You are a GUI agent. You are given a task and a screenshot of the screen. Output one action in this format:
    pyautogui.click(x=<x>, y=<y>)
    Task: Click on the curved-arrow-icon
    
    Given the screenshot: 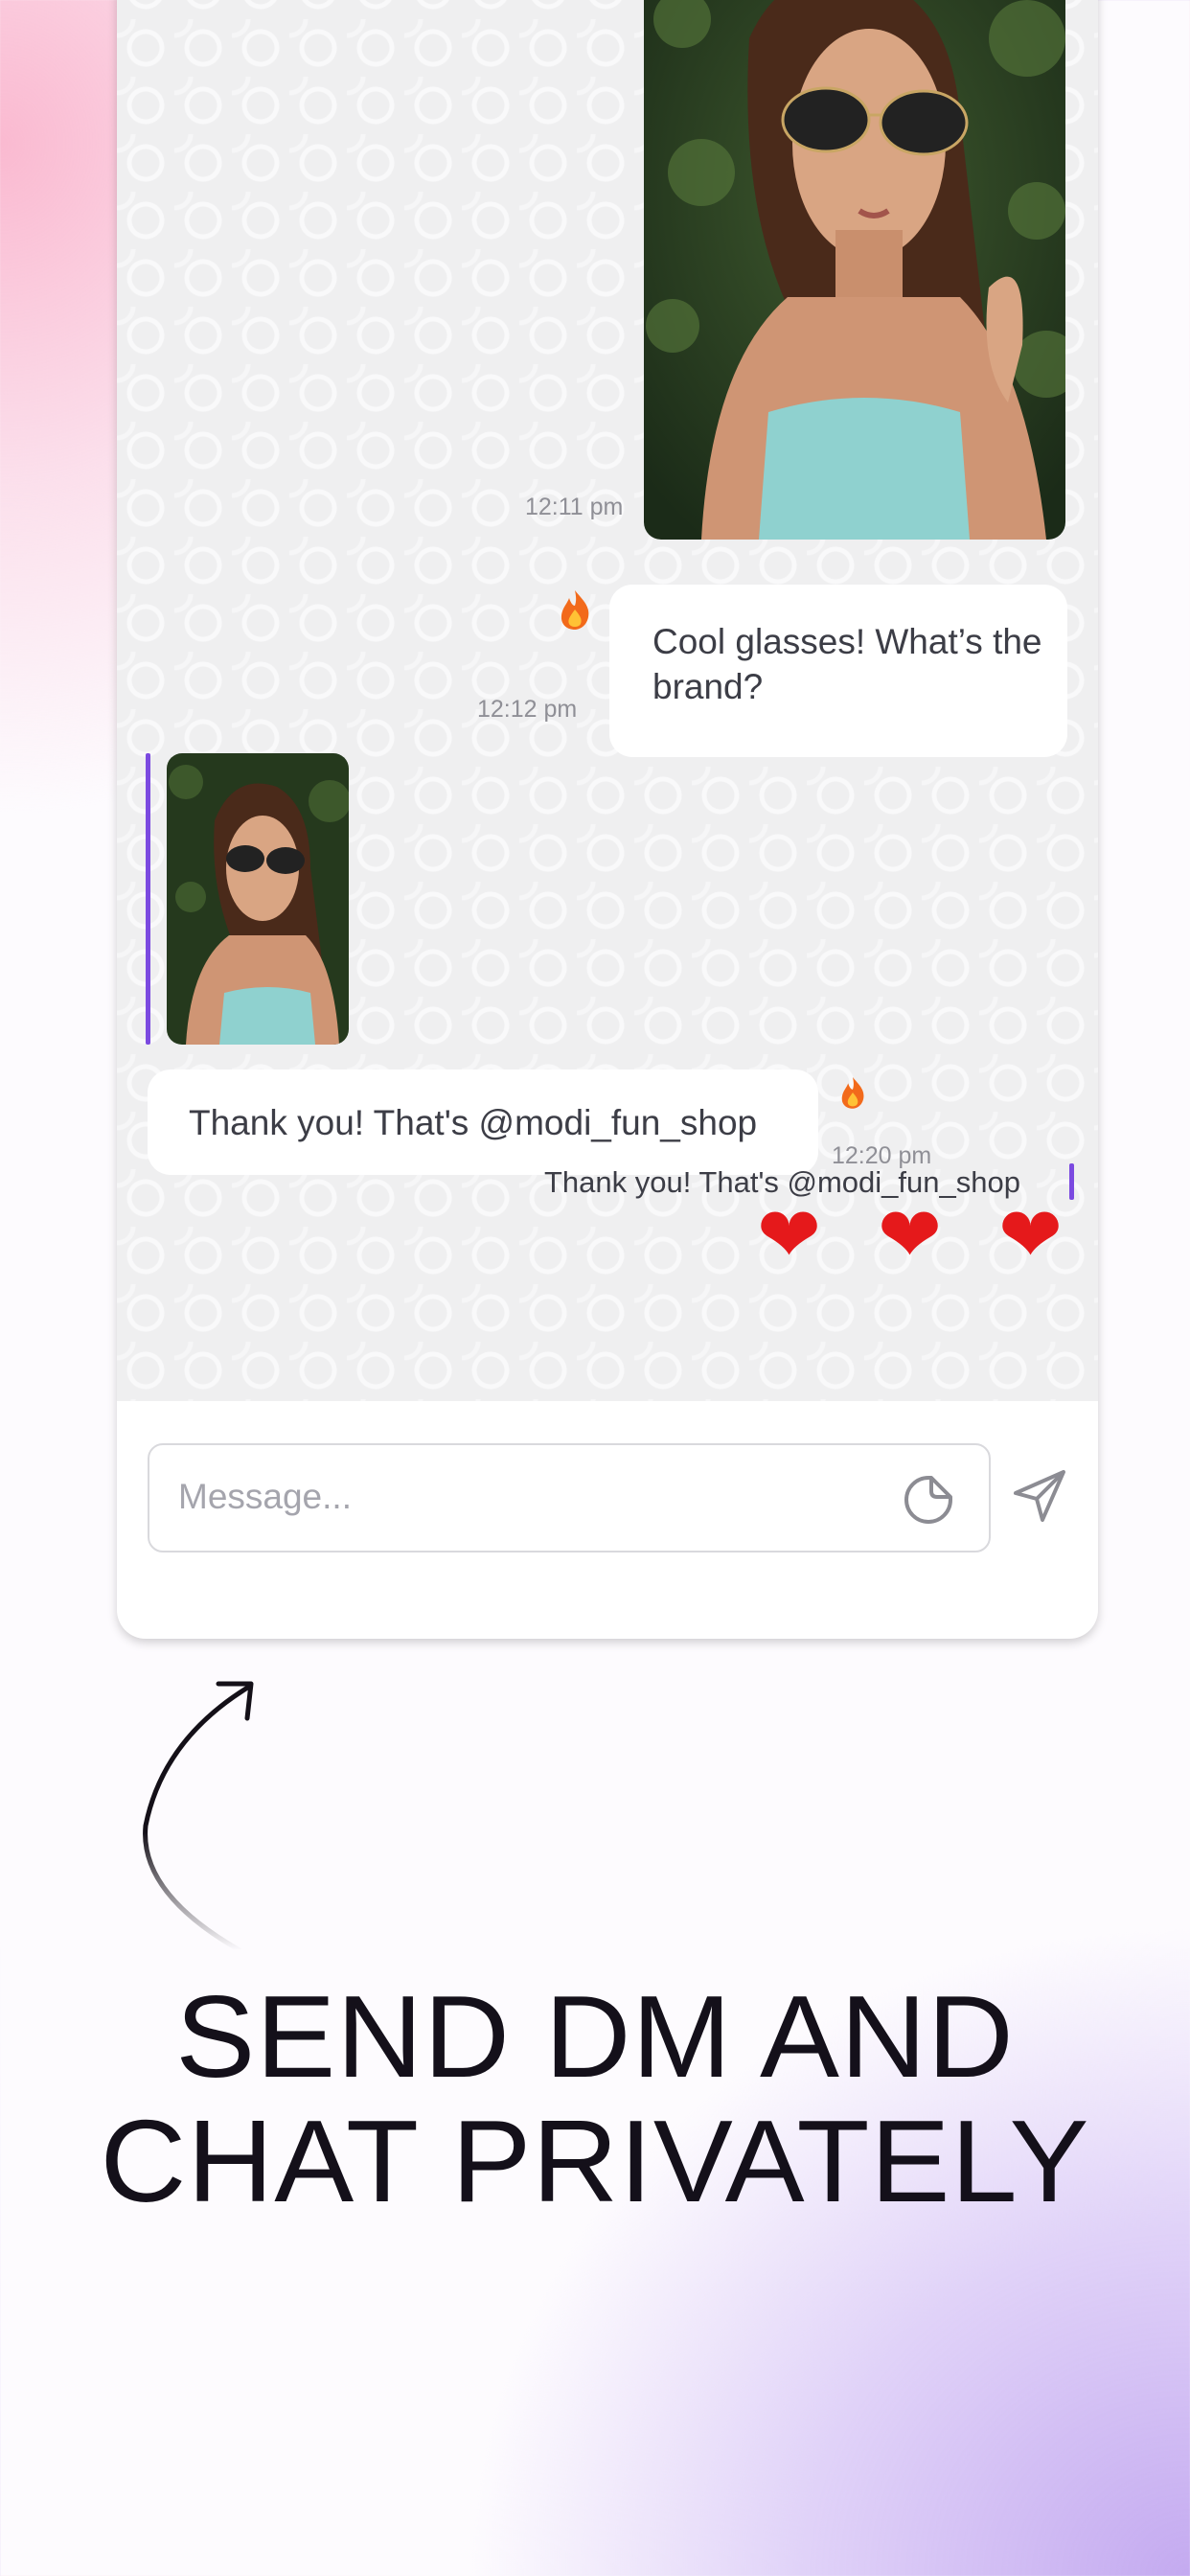 What is the action you would take?
    pyautogui.click(x=199, y=1817)
    